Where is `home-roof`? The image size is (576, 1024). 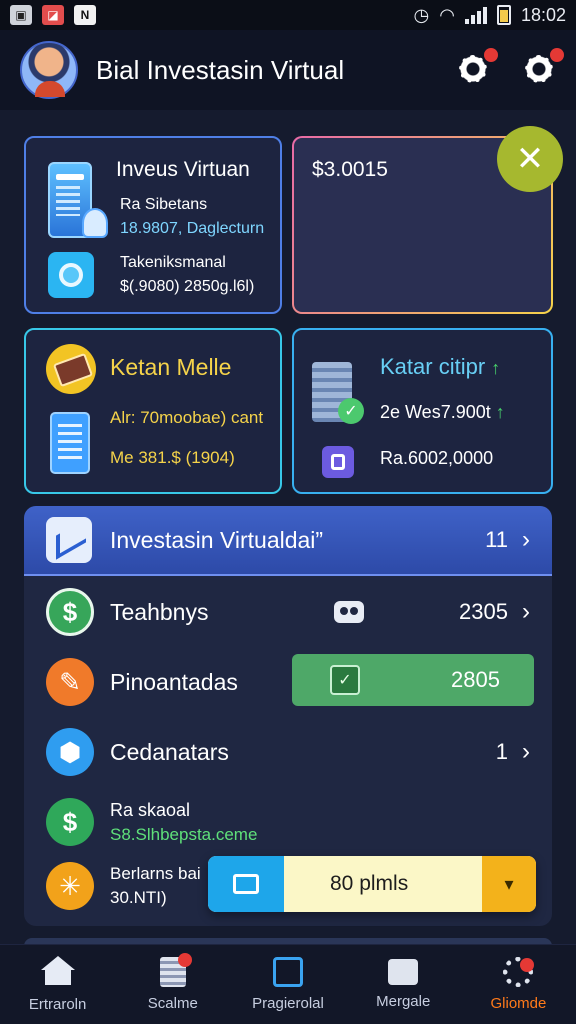 home-roof is located at coordinates (57, 963).